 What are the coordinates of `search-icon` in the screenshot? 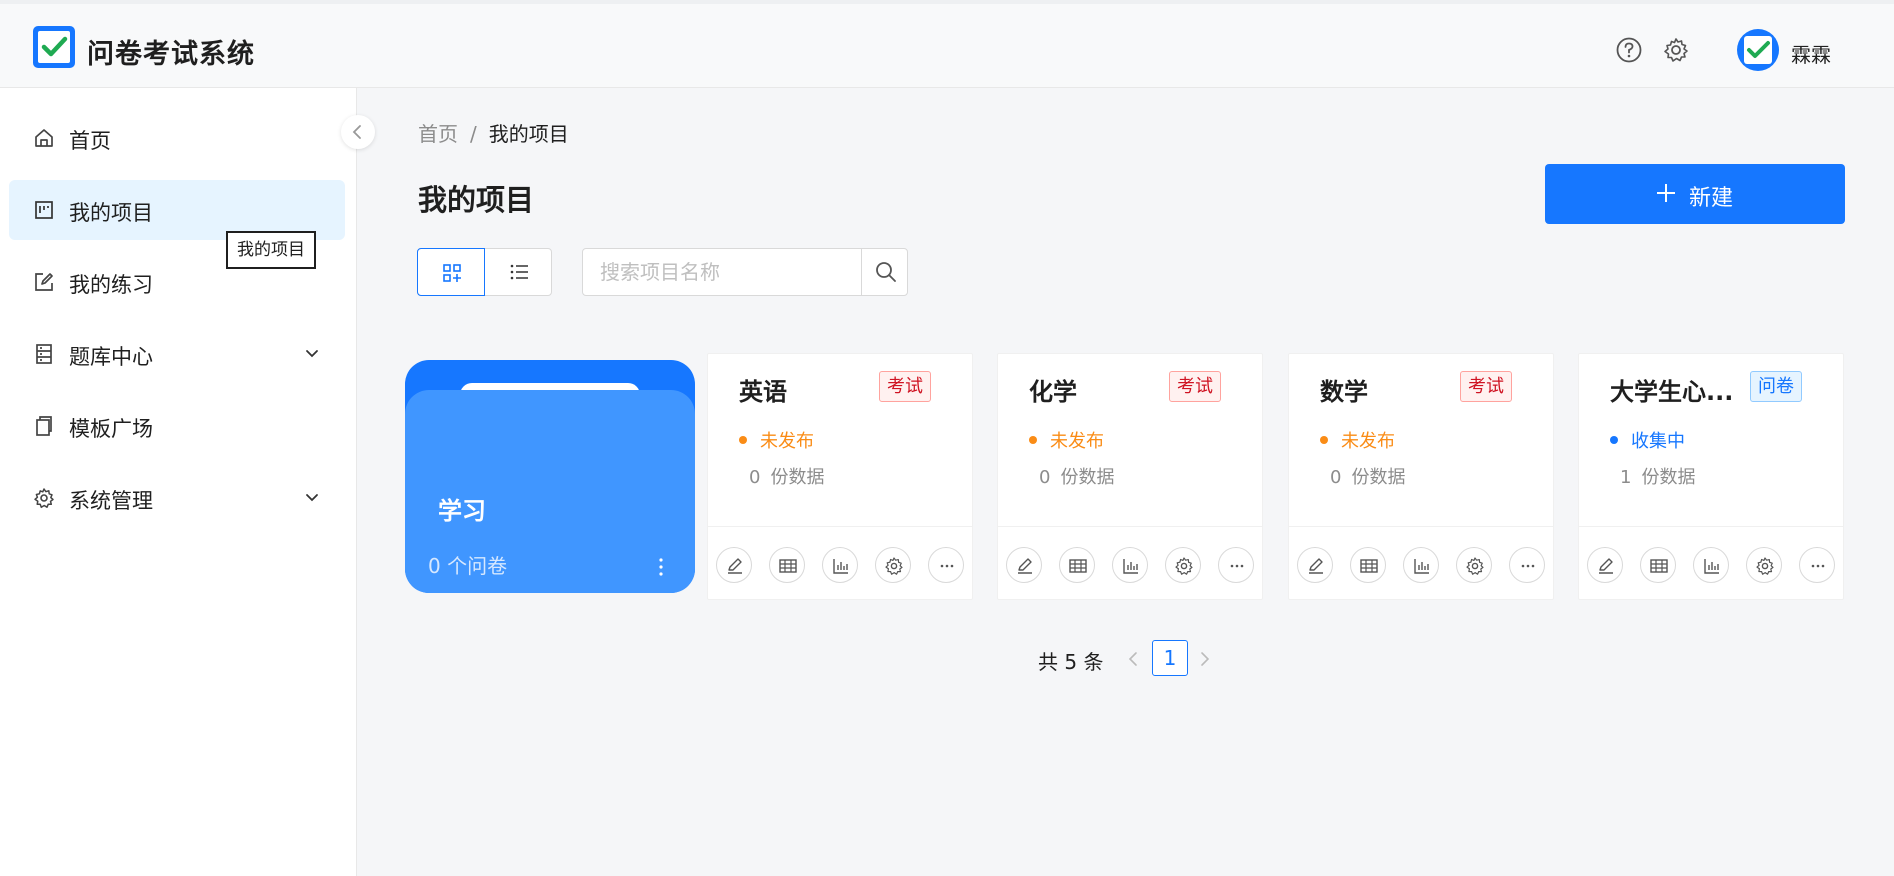 It's located at (886, 272).